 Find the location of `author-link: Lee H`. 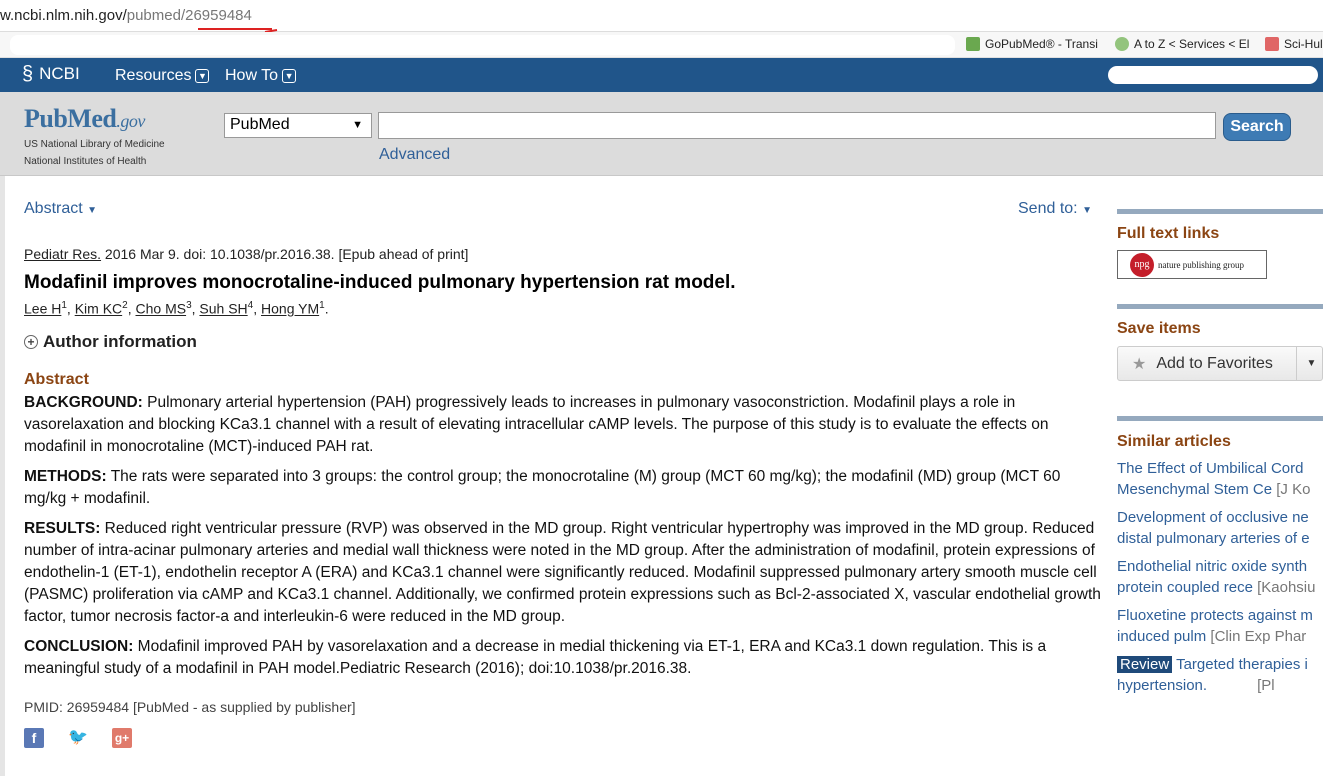

author-link: Lee H is located at coordinates (42, 309).